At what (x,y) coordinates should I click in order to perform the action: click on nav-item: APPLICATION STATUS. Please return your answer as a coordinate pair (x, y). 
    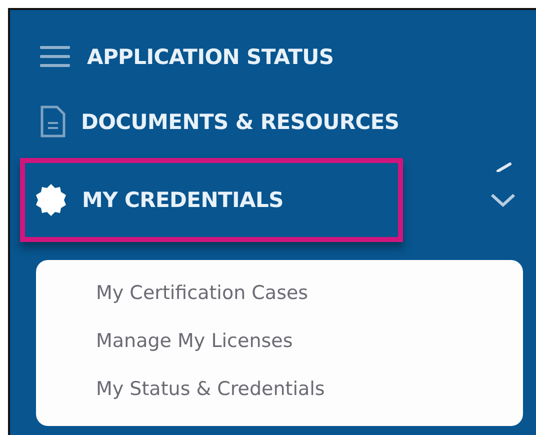
    Looking at the image, I should click on (181, 57).